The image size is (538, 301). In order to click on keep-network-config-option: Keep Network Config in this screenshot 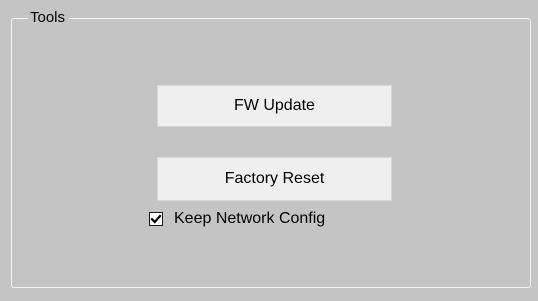, I will do `click(237, 219)`.